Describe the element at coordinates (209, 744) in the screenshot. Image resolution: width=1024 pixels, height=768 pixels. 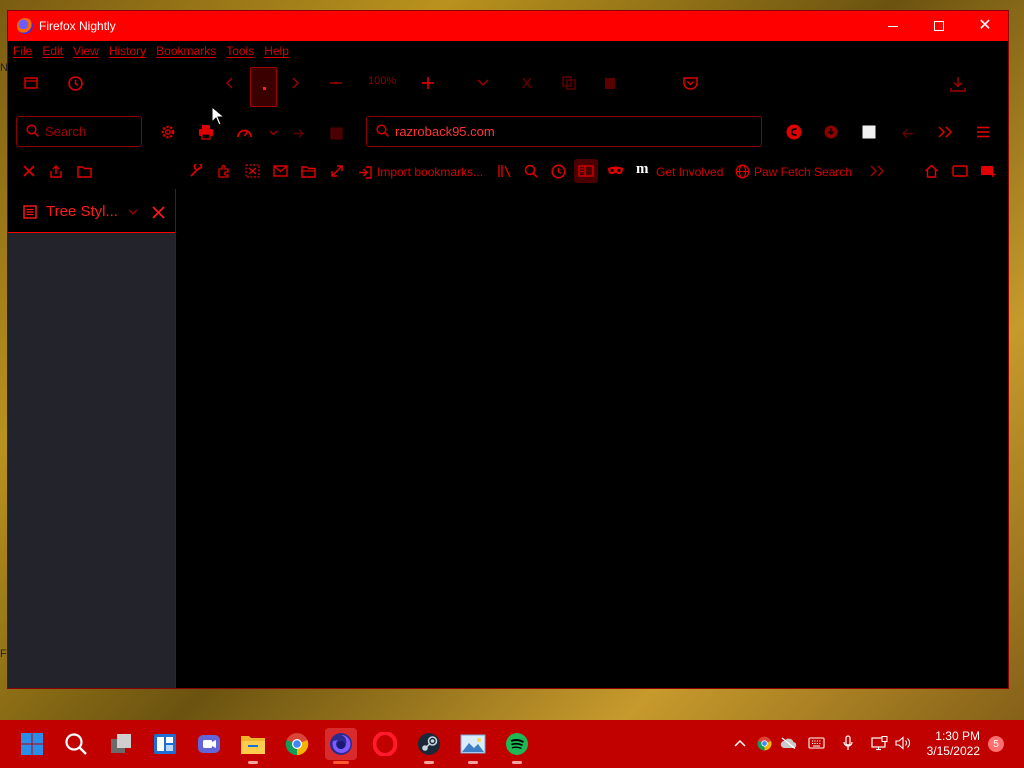
I see `teams-chat-button` at that location.